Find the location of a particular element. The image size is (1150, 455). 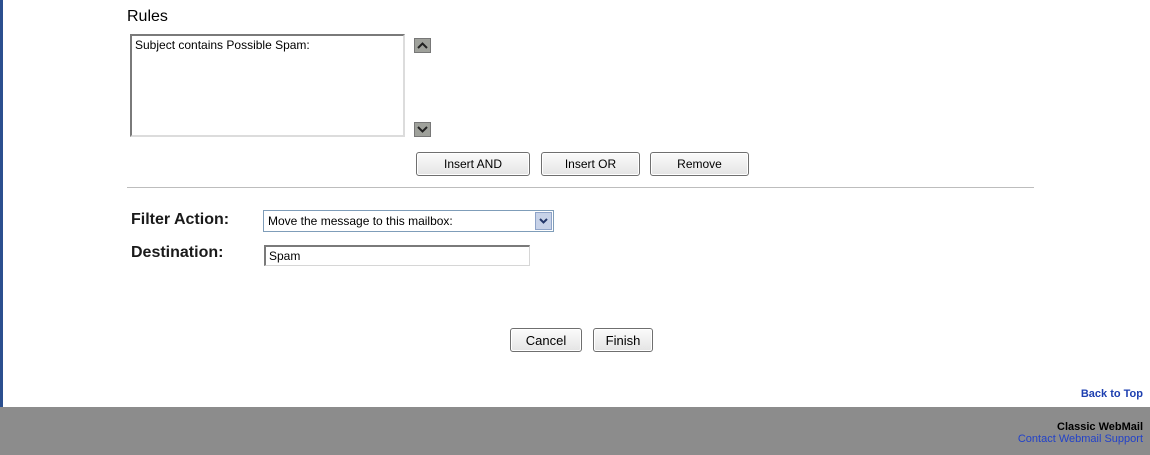

destination-label: Destination: is located at coordinates (177, 252).